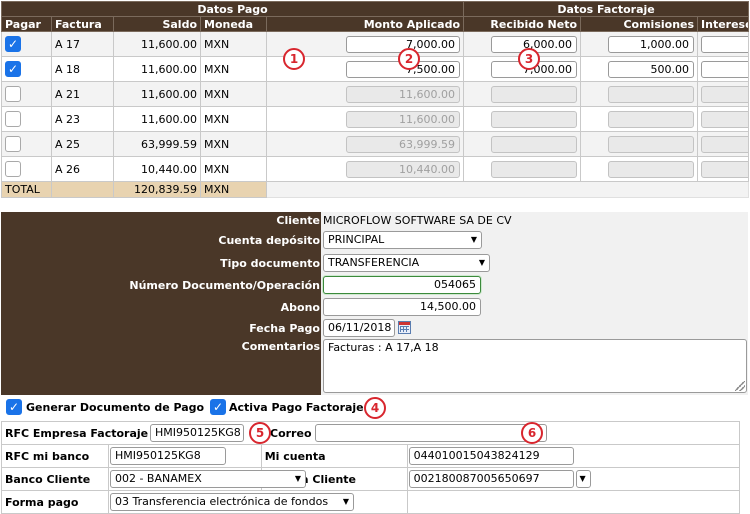 The height and width of the screenshot is (514, 750). Describe the element at coordinates (651, 69) in the screenshot. I see `comisiones-input: 500.00` at that location.